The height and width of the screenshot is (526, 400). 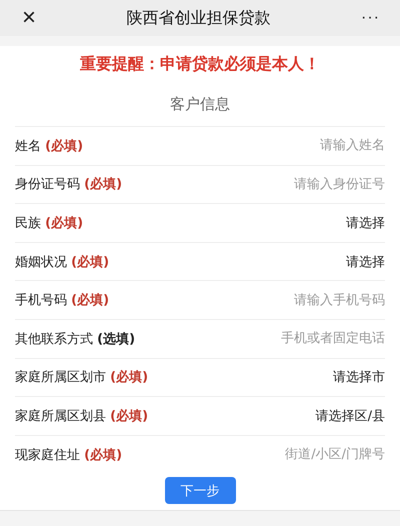 What do you see at coordinates (62, 262) in the screenshot?
I see `field-label: 婚姻状况 (必填)` at bounding box center [62, 262].